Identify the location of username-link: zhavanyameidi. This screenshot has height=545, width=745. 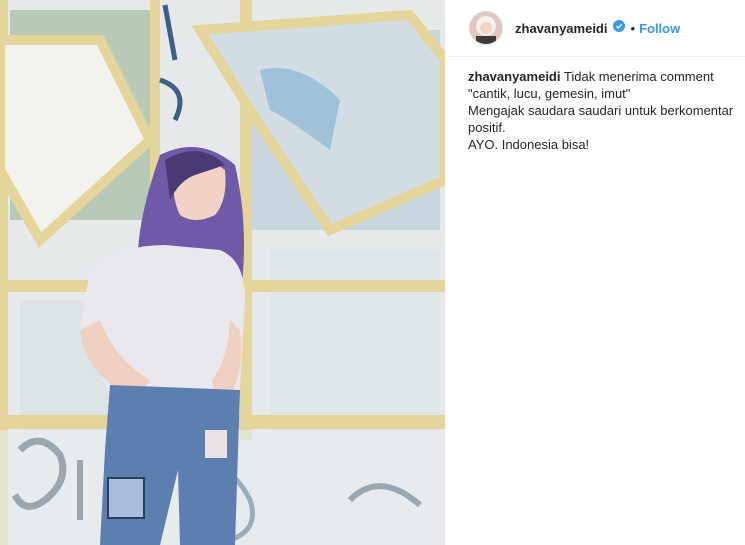
(561, 28).